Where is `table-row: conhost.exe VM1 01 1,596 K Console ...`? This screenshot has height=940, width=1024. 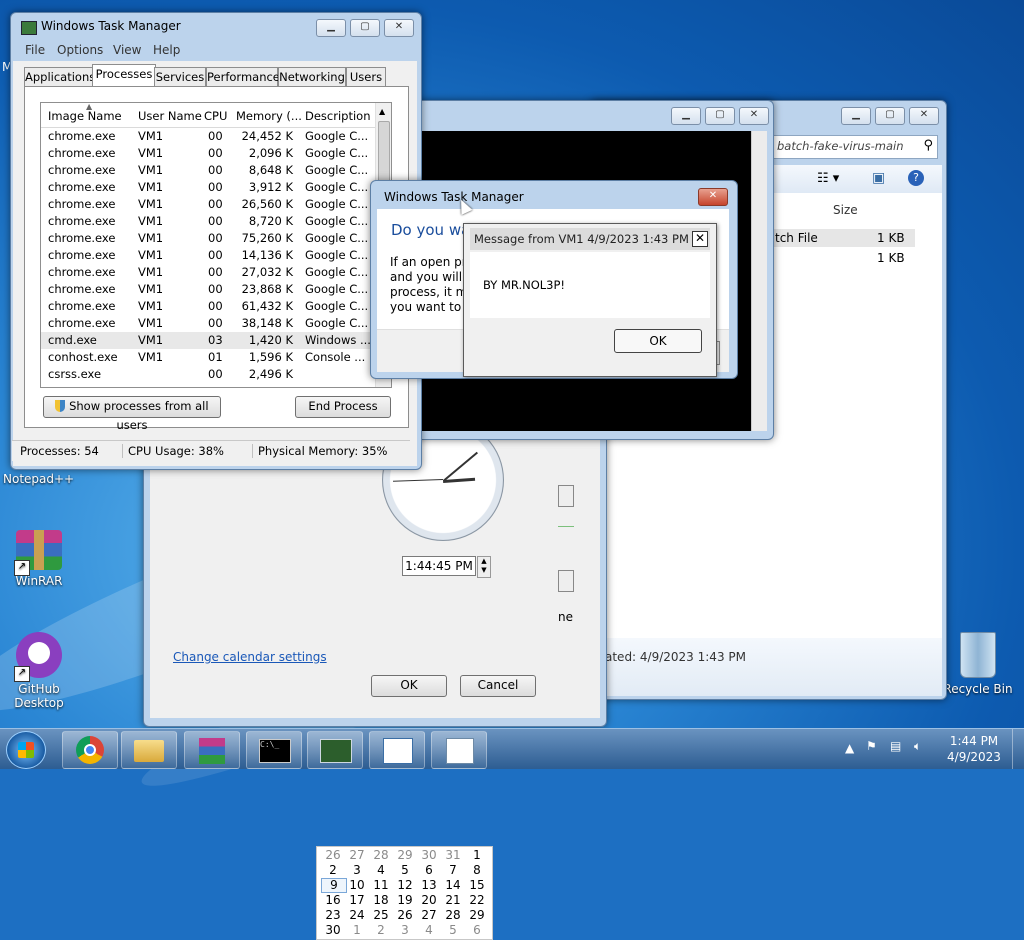
table-row: conhost.exe VM1 01 1,596 K Console ... is located at coordinates (208, 357).